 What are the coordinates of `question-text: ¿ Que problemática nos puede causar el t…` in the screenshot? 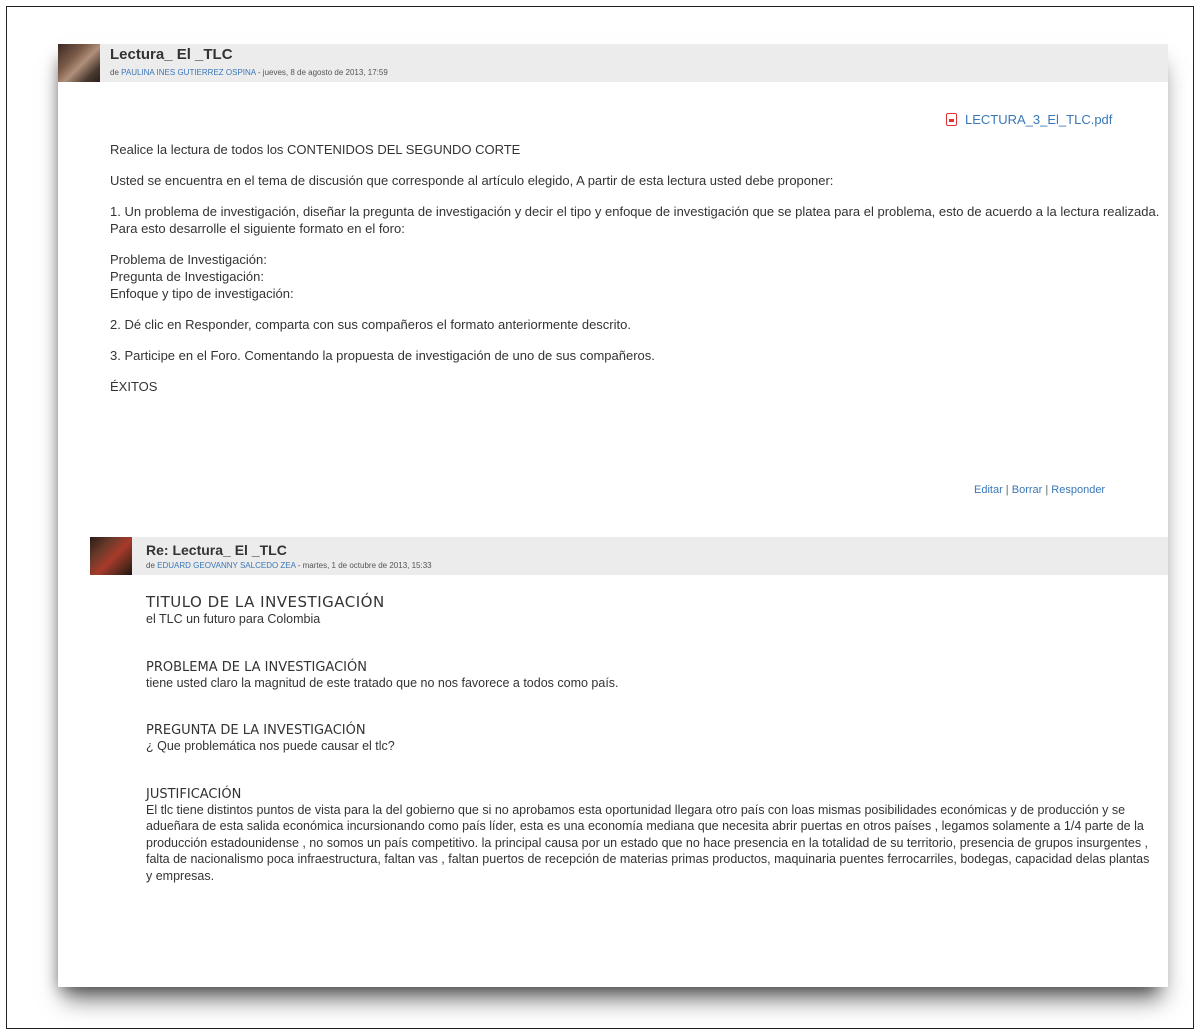 It's located at (270, 746).